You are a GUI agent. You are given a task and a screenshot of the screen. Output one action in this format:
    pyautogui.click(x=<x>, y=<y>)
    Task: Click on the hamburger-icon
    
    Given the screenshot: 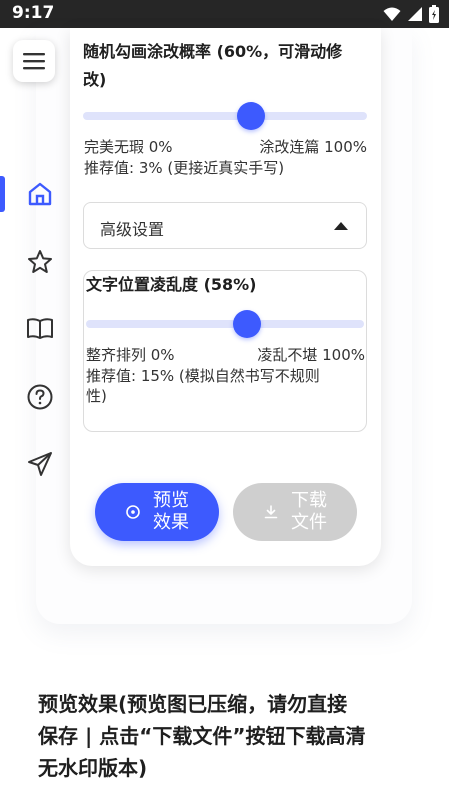 What is the action you would take?
    pyautogui.click(x=34, y=61)
    